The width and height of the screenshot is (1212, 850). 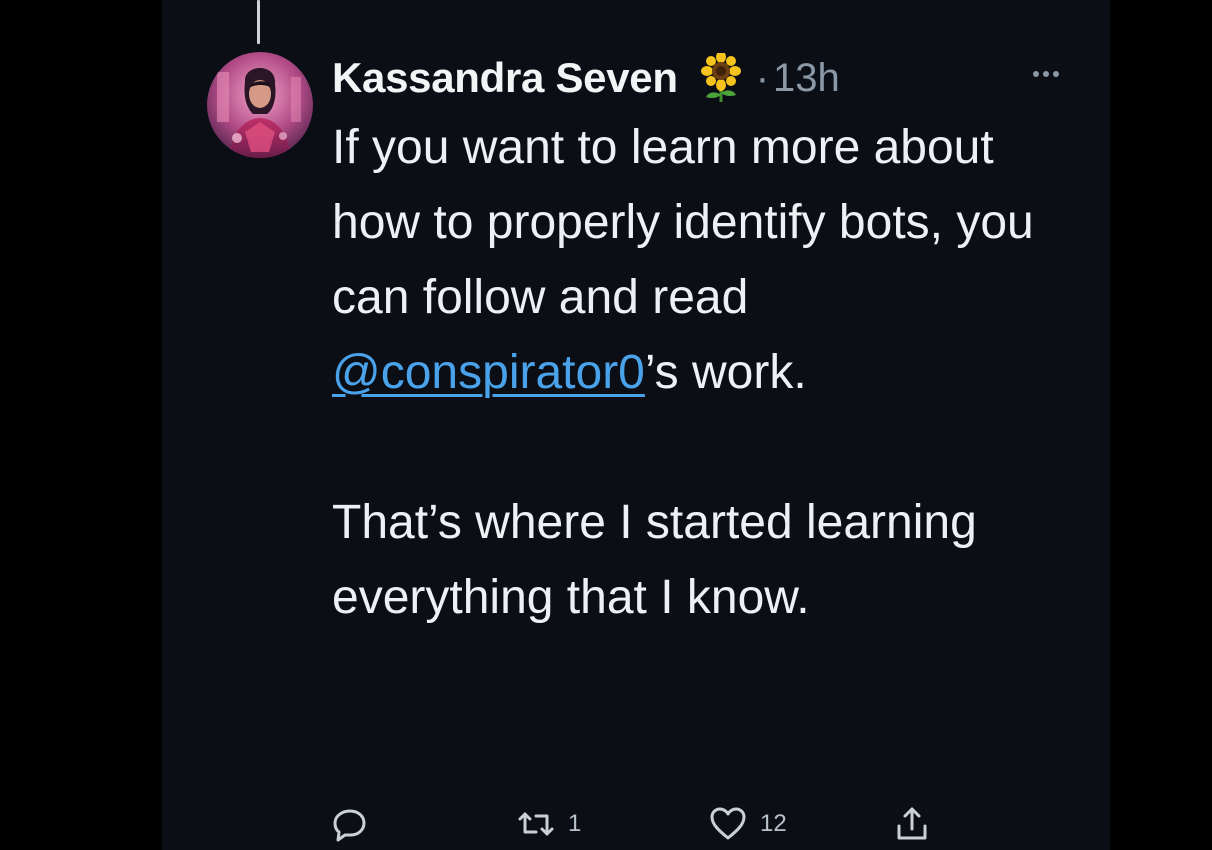 I want to click on retweet-icon, so click(x=536, y=824).